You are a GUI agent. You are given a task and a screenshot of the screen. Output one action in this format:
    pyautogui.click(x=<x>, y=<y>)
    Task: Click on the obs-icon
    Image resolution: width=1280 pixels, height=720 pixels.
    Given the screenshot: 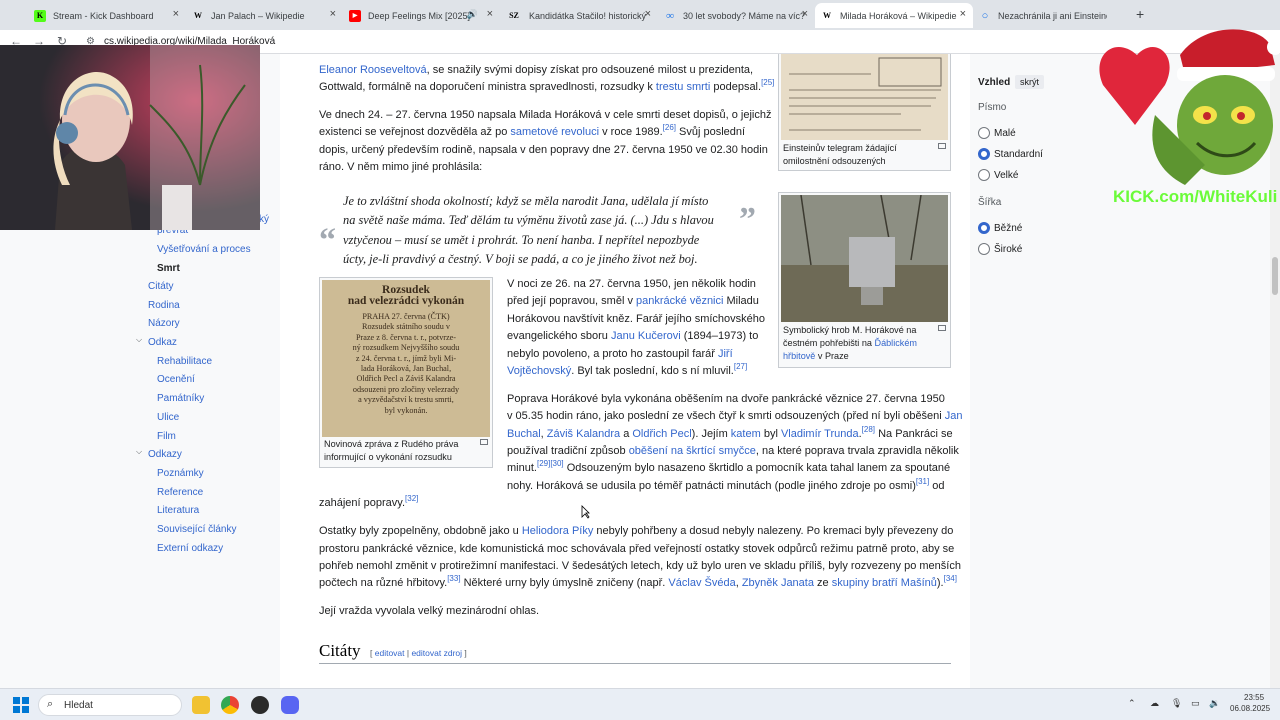 What is the action you would take?
    pyautogui.click(x=260, y=705)
    